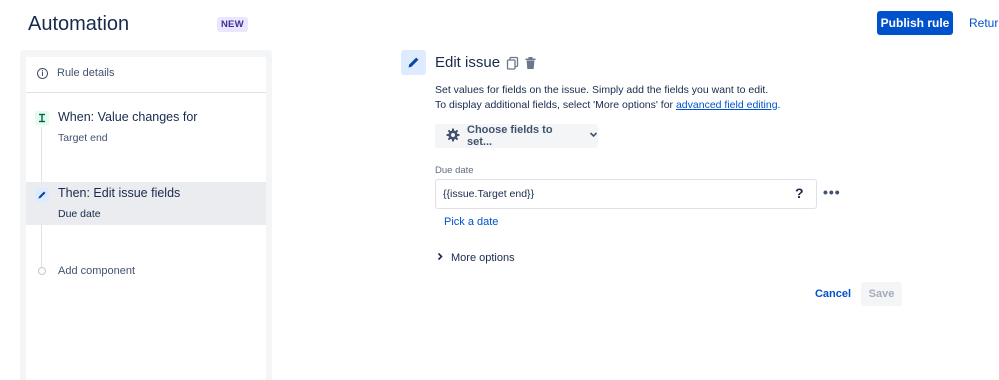  I want to click on editor-title: Edit issue, so click(468, 62).